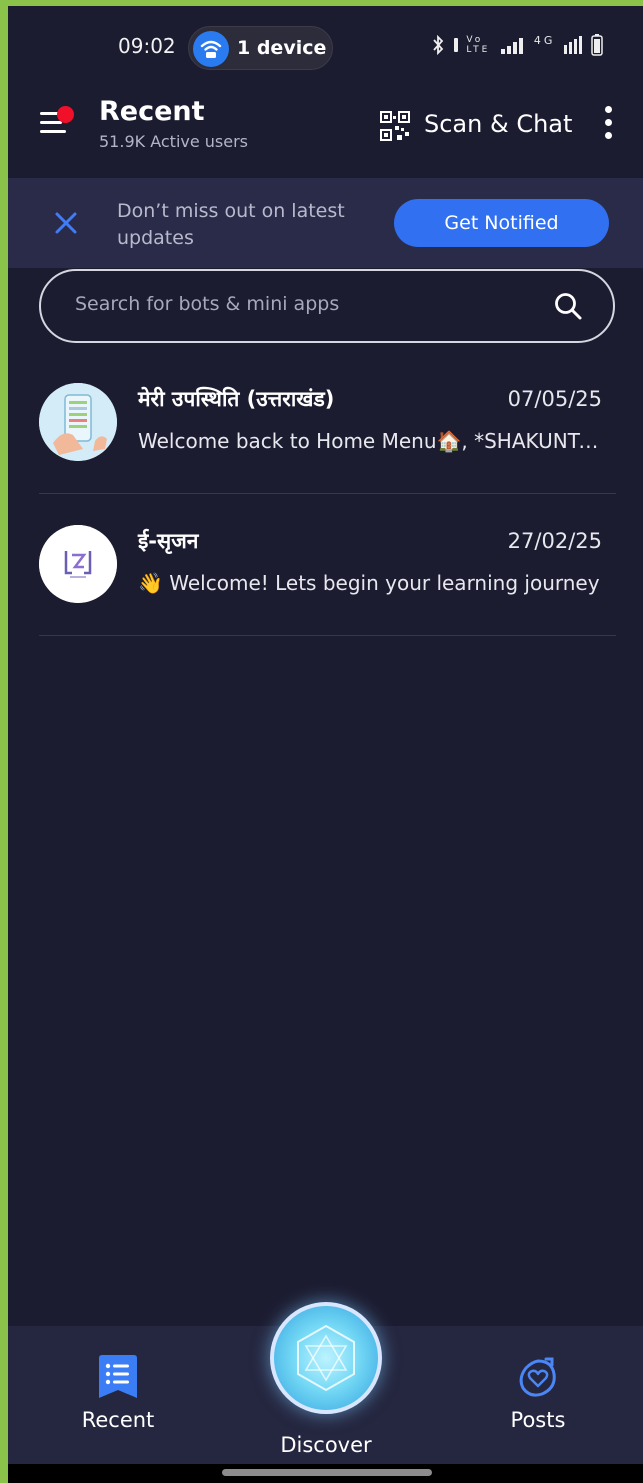  Describe the element at coordinates (501, 223) in the screenshot. I see `get-notified-button: Get Notified` at that location.